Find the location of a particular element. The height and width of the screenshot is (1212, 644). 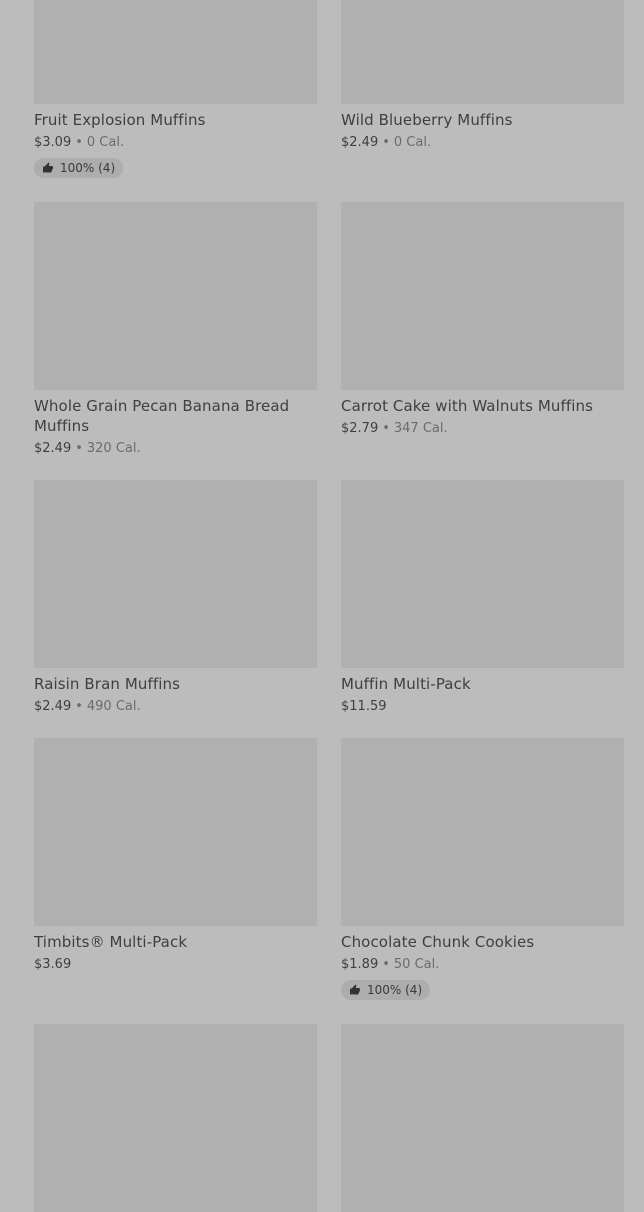

product-meta: $1.89 • 50 Cal. is located at coordinates (482, 965).